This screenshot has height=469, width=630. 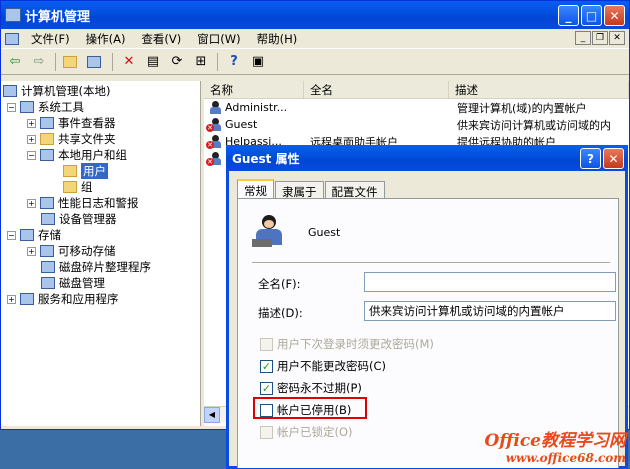 I want to click on tree-item-users: 用户, so click(x=85, y=171).